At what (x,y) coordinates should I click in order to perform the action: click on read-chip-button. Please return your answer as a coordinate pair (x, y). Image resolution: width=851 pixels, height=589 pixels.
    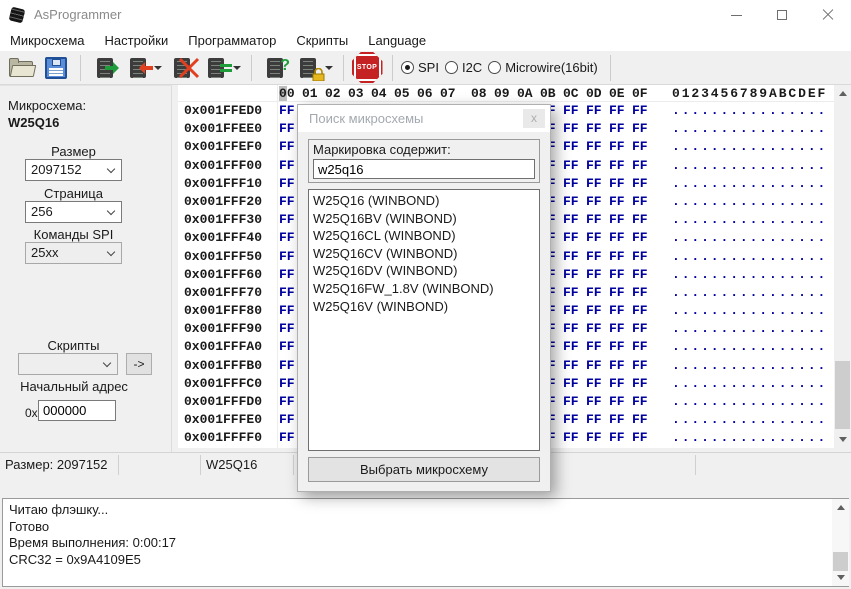
    Looking at the image, I should click on (137, 68).